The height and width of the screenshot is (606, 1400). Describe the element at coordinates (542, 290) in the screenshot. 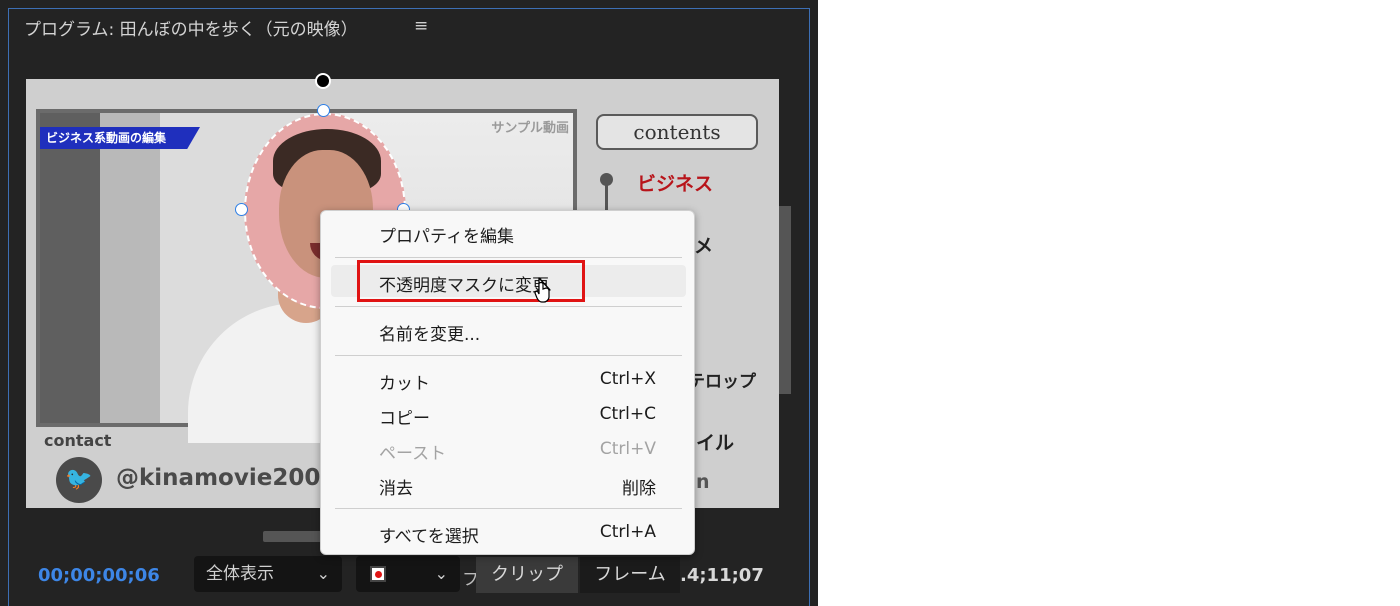

I see `mouse-cursor-icon` at that location.